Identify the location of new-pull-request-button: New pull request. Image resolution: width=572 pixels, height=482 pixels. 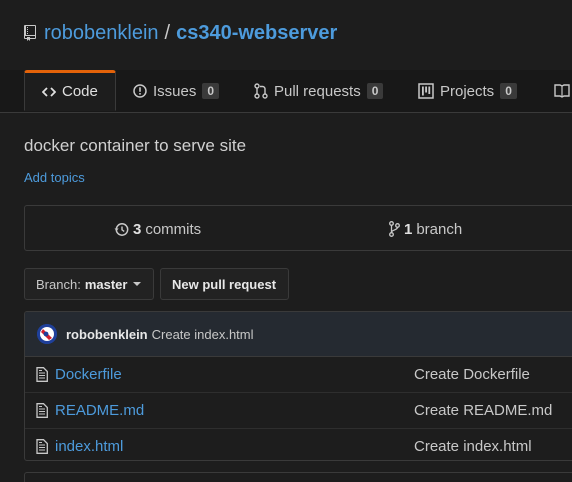
(224, 284).